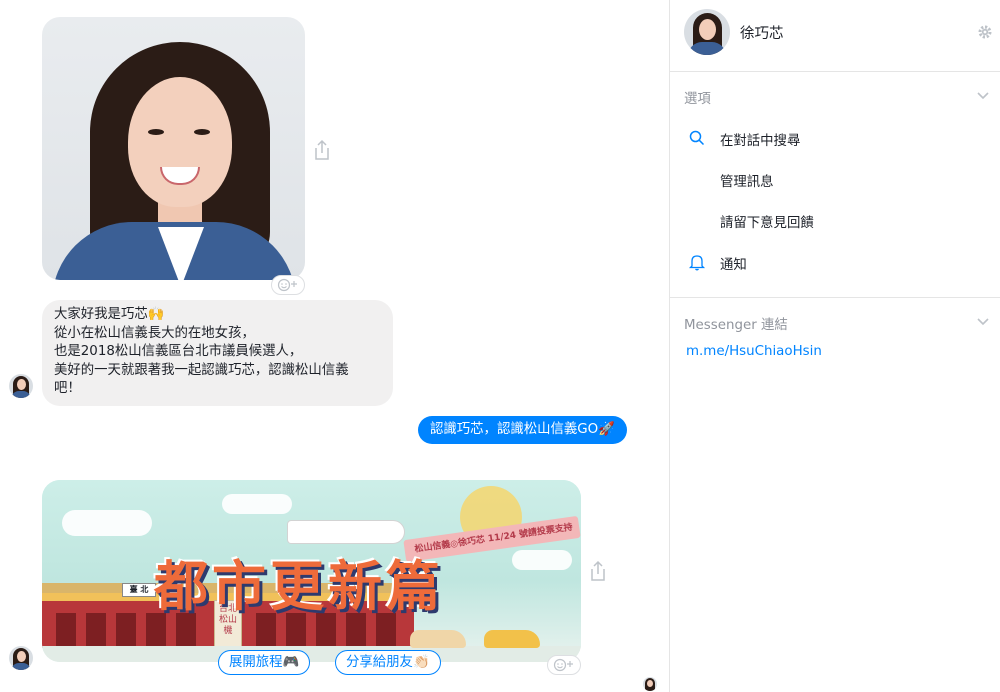 The image size is (1000, 692). Describe the element at coordinates (173, 148) in the screenshot. I see `profile-photo-message` at that location.